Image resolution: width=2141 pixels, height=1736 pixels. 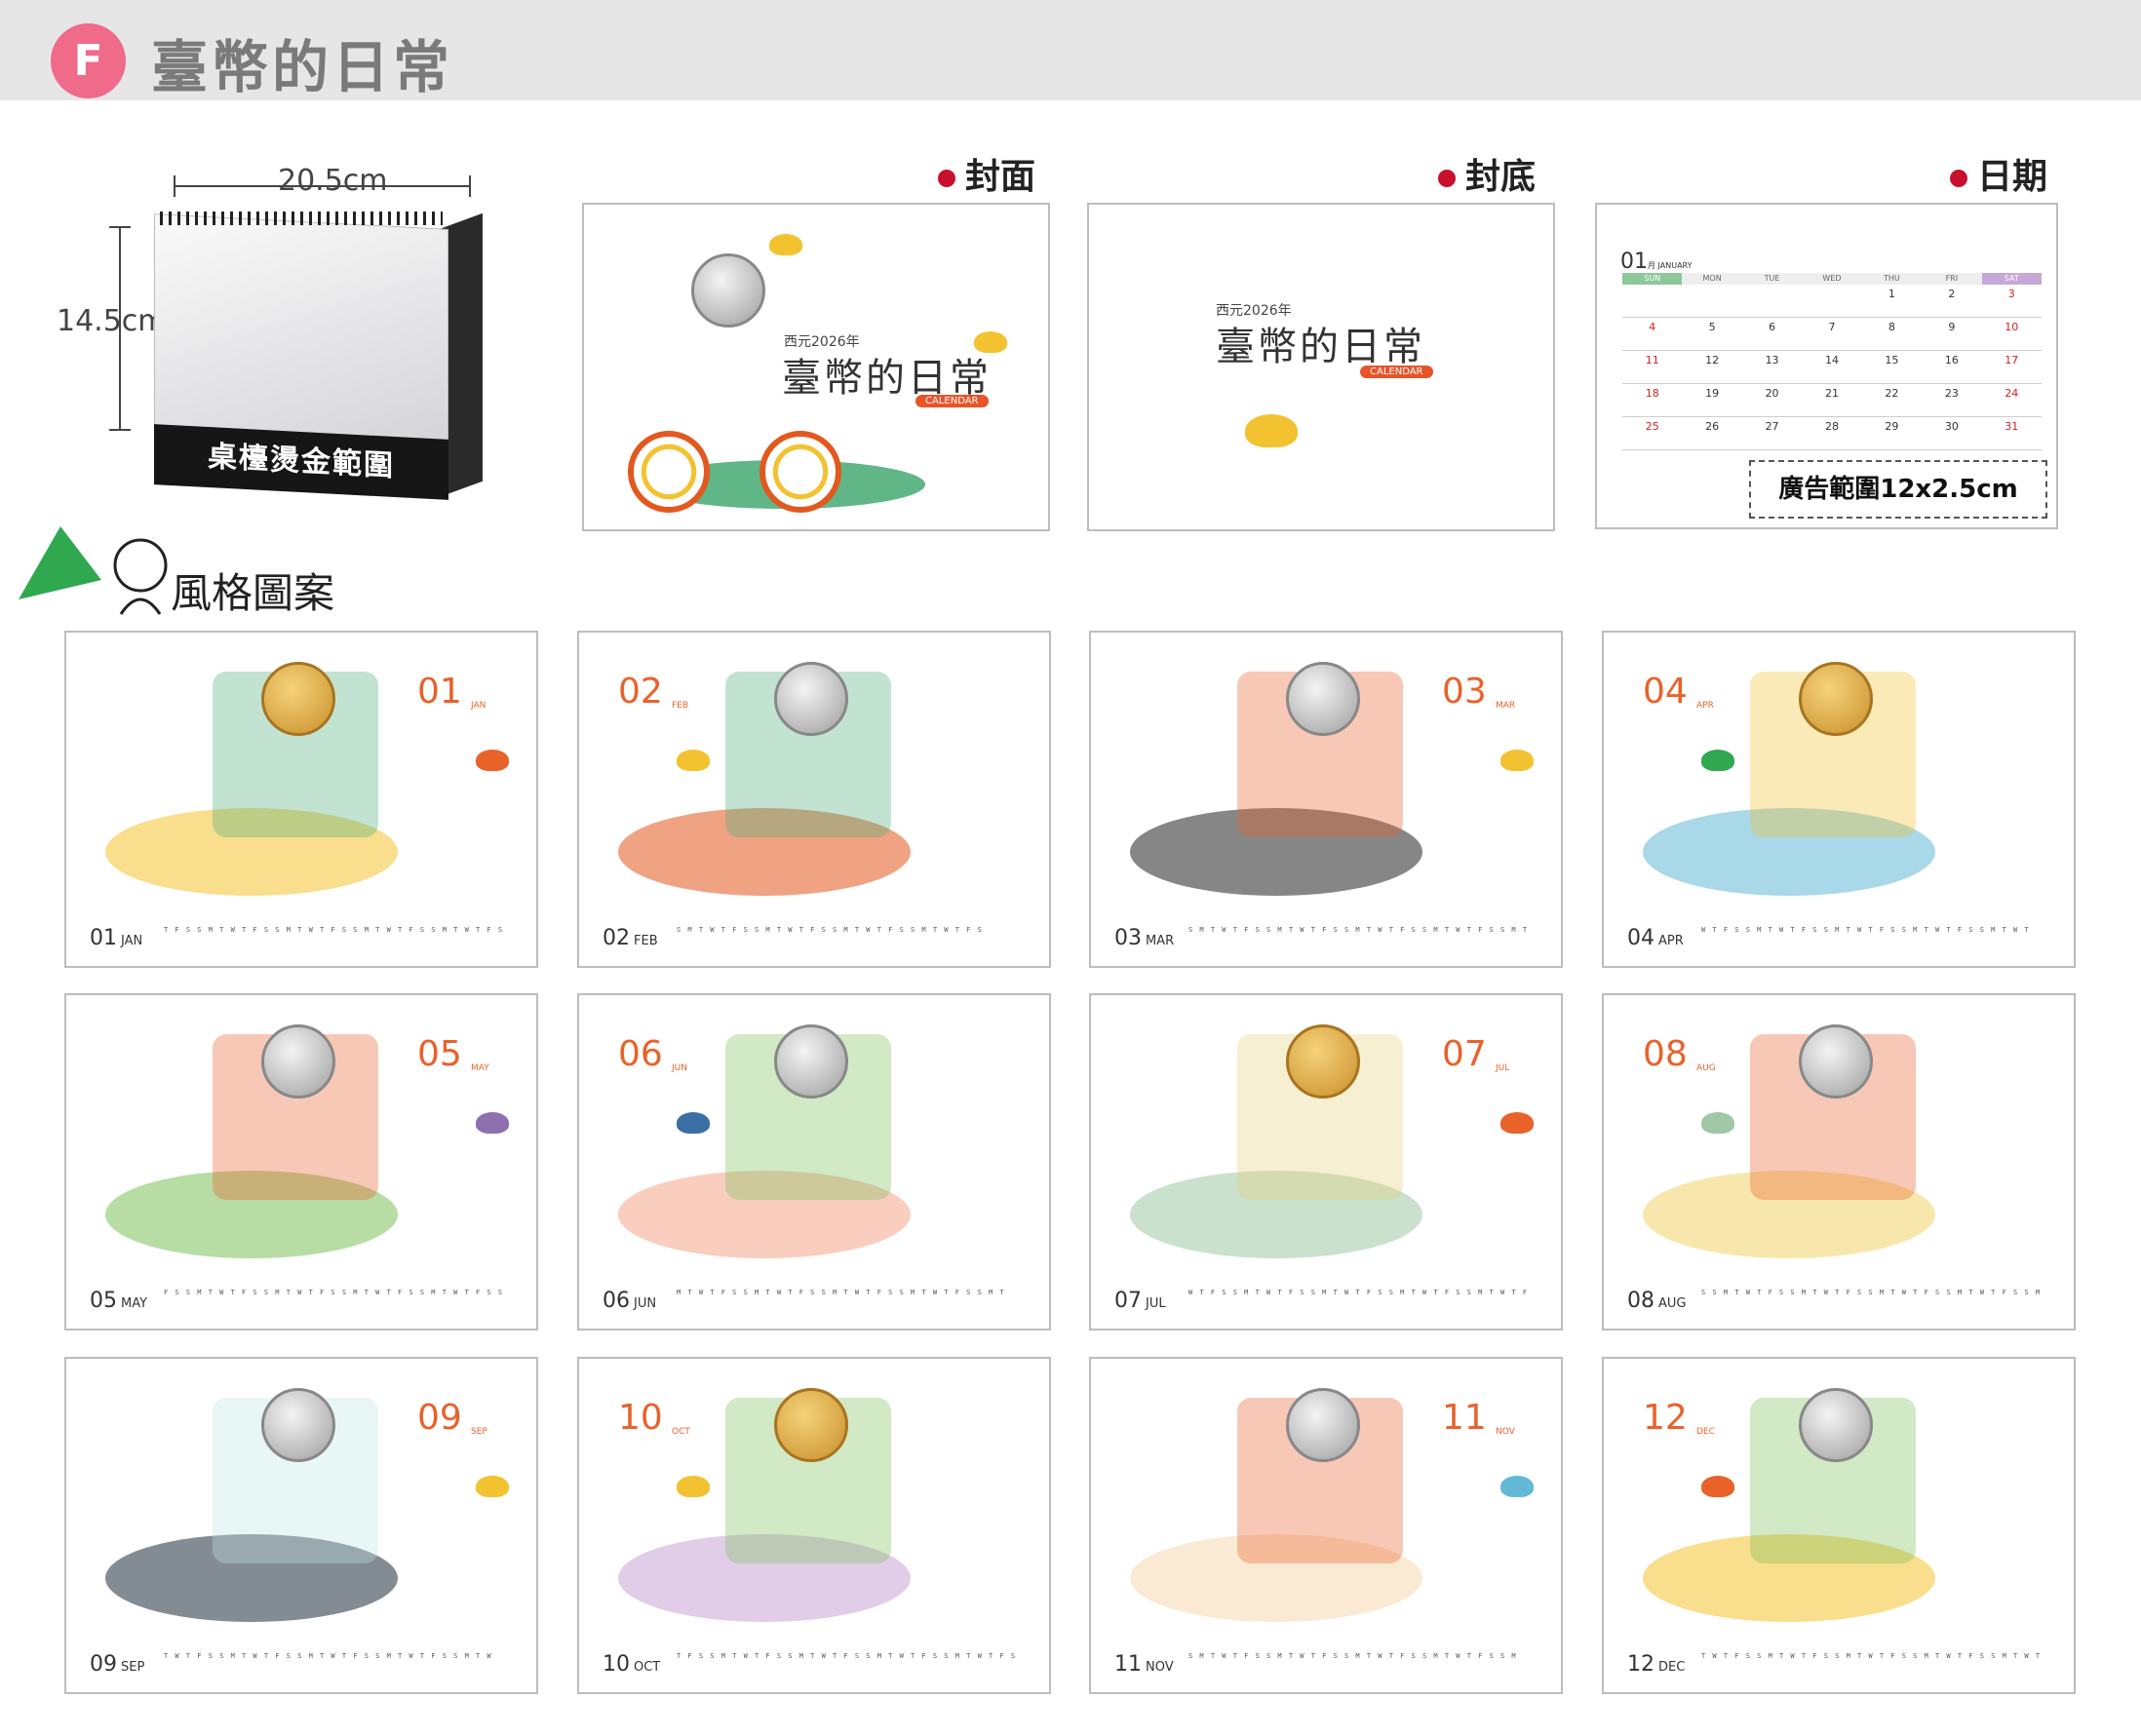 What do you see at coordinates (946, 178) in the screenshot?
I see `bullet-dot-icon` at bounding box center [946, 178].